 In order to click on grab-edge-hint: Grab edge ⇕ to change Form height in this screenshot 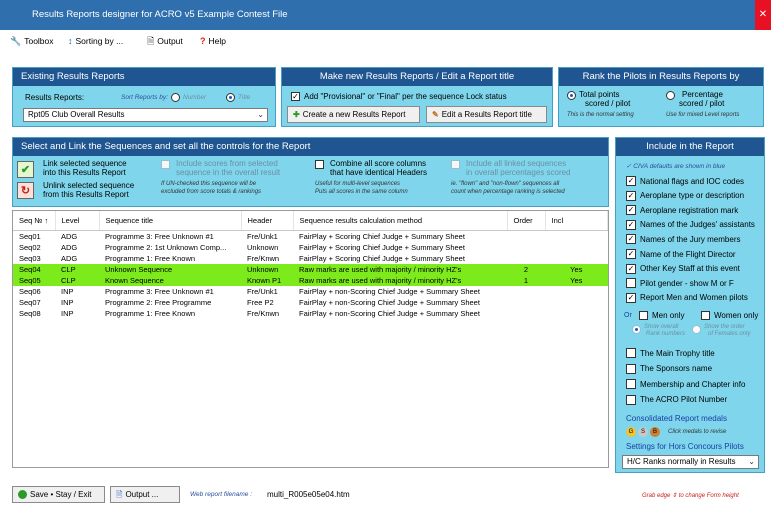, I will do `click(690, 496)`.